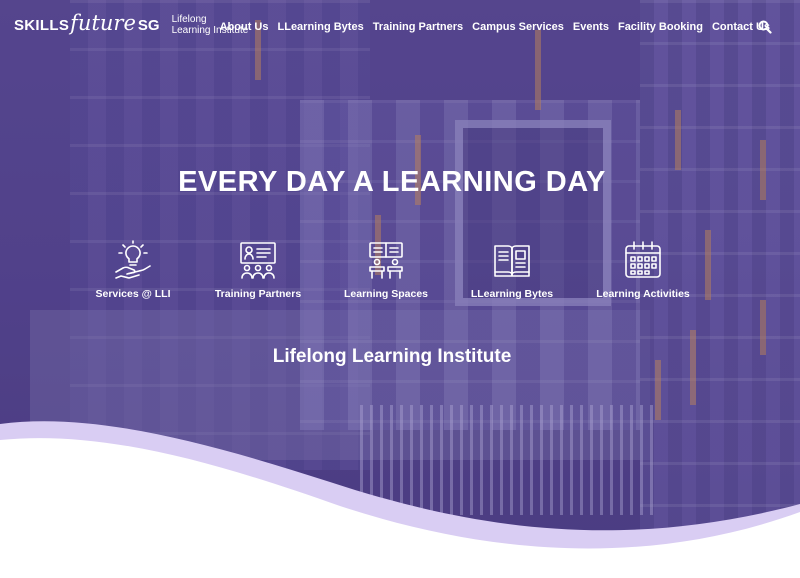 This screenshot has width=800, height=578. Describe the element at coordinates (133, 294) in the screenshot. I see `feature-services-label: Services @ LLI` at that location.